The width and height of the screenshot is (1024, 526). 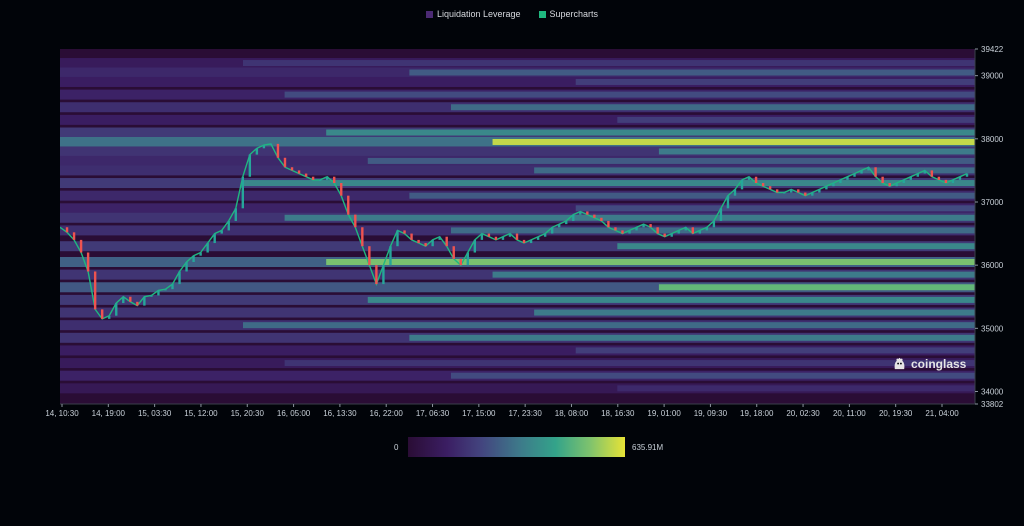 What do you see at coordinates (939, 363) in the screenshot?
I see `logo-text: coinglass` at bounding box center [939, 363].